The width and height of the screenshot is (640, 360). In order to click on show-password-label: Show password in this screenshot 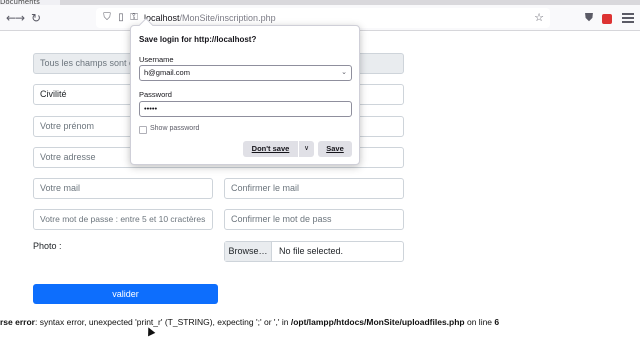, I will do `click(174, 128)`.